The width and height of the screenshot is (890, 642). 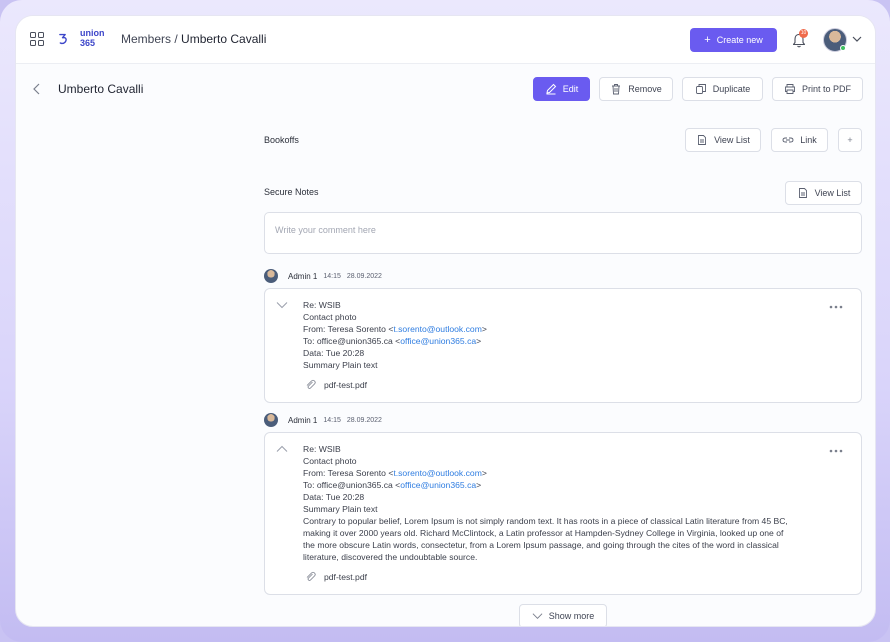 What do you see at coordinates (826, 89) in the screenshot?
I see `print-label: Print to PDF` at bounding box center [826, 89].